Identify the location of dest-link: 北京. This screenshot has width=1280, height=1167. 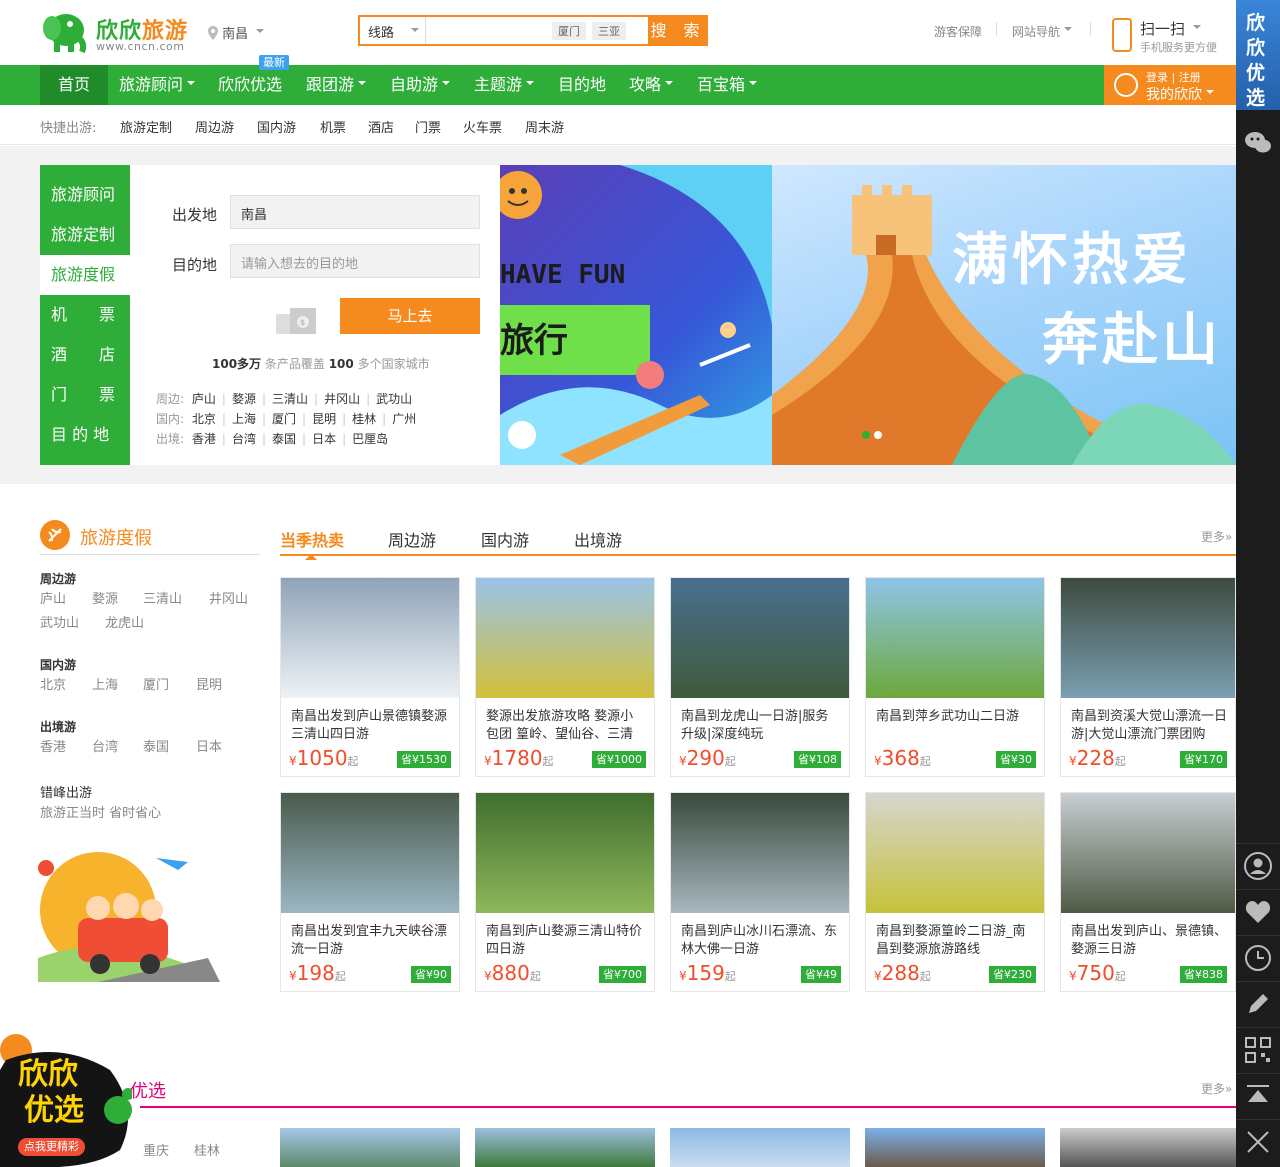
(204, 419).